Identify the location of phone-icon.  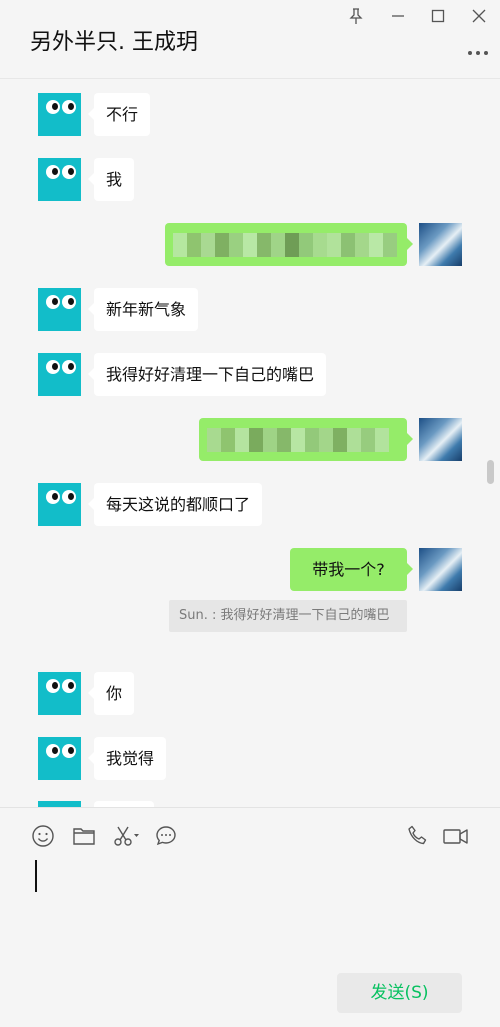
(419, 837).